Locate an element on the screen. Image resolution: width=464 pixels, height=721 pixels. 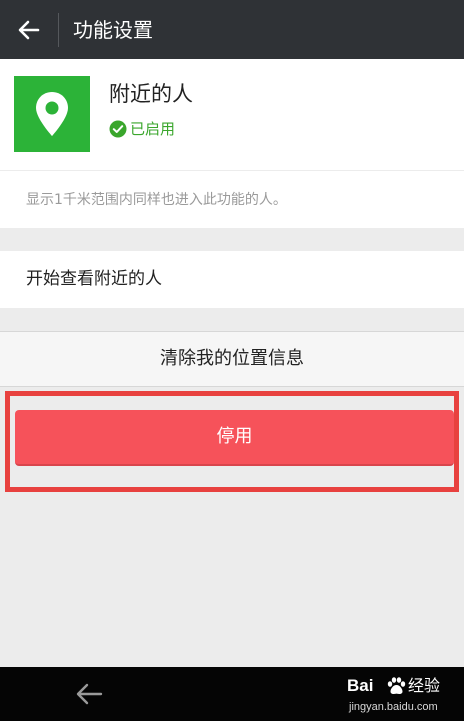
clear-location-label: 清除我的位置信息 is located at coordinates (232, 358).